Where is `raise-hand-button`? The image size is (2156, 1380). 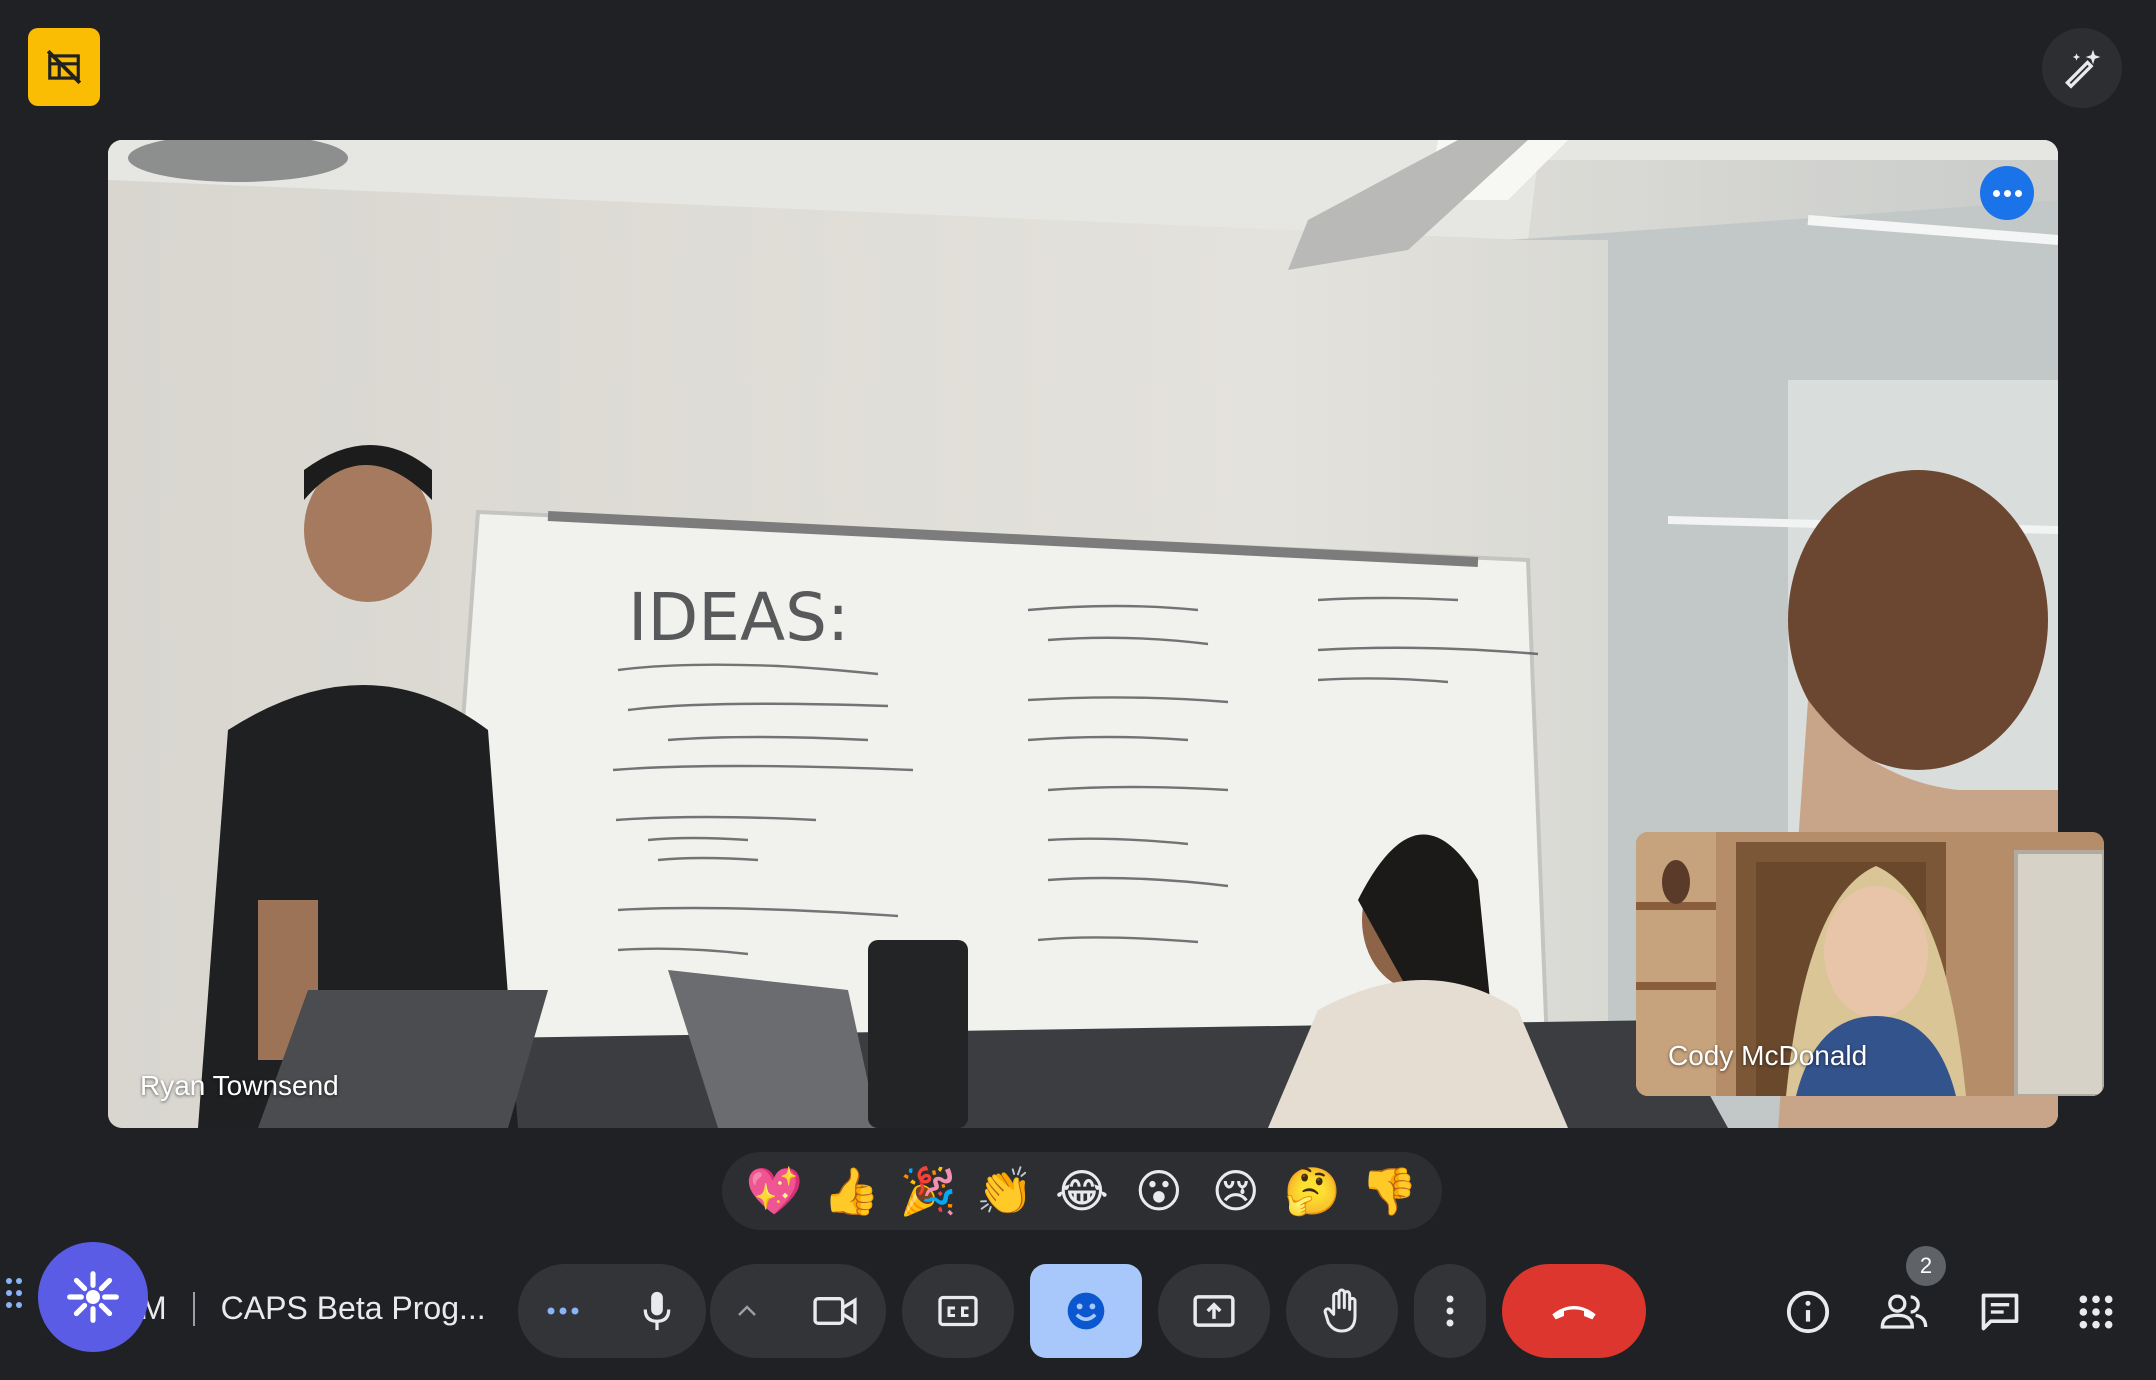
raise-hand-button is located at coordinates (1342, 1311).